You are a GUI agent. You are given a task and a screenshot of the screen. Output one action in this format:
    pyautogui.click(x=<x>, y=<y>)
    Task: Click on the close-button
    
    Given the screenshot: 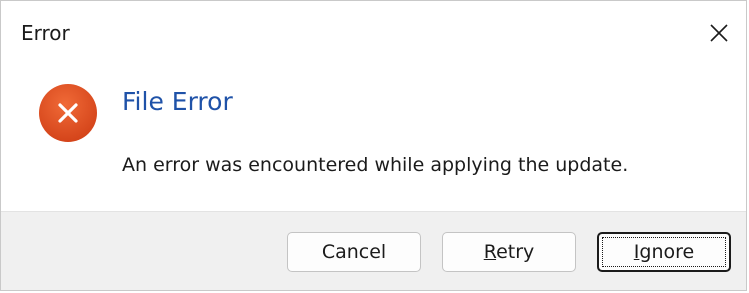 What is the action you would take?
    pyautogui.click(x=719, y=33)
    